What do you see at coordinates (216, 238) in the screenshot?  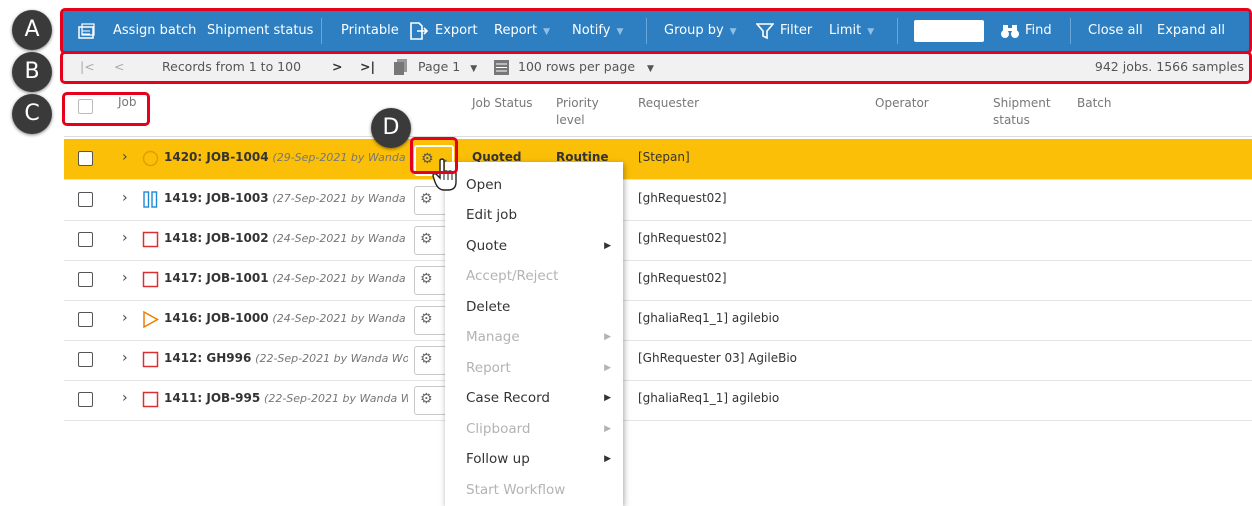 I see `job-id: 1418: JOB-1002` at bounding box center [216, 238].